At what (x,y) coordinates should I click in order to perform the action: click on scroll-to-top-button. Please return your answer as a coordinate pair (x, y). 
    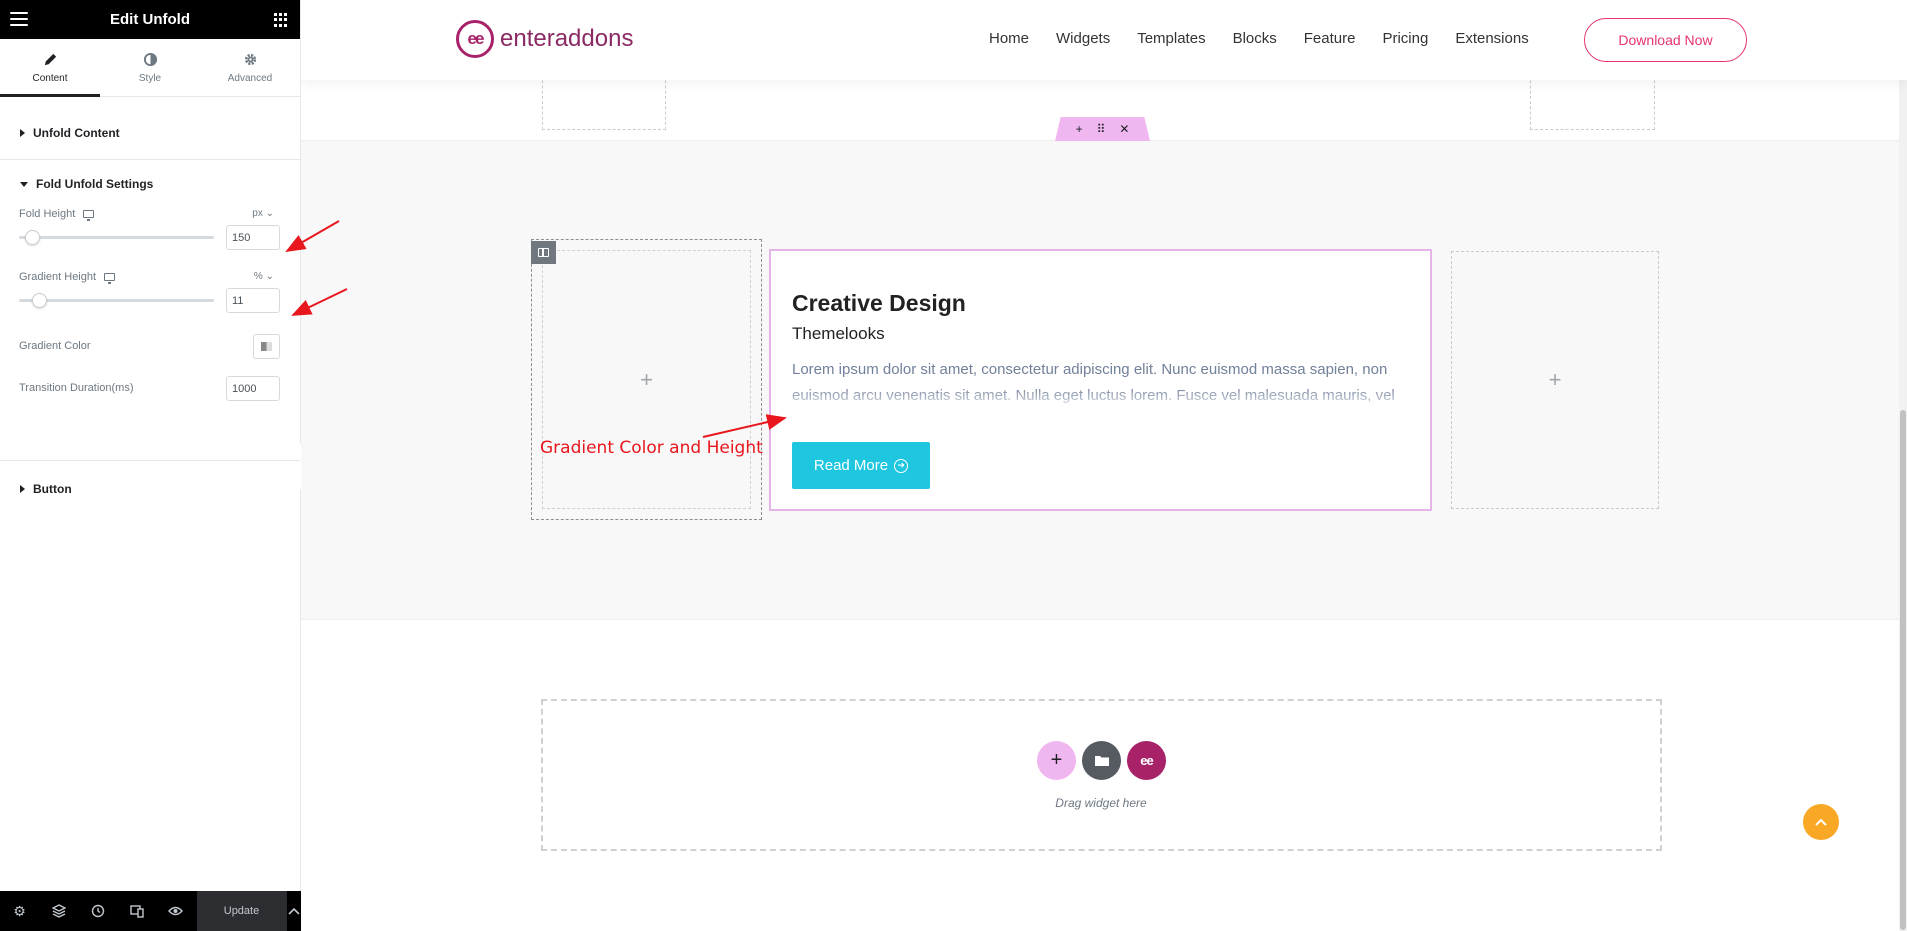
    Looking at the image, I should click on (1821, 822).